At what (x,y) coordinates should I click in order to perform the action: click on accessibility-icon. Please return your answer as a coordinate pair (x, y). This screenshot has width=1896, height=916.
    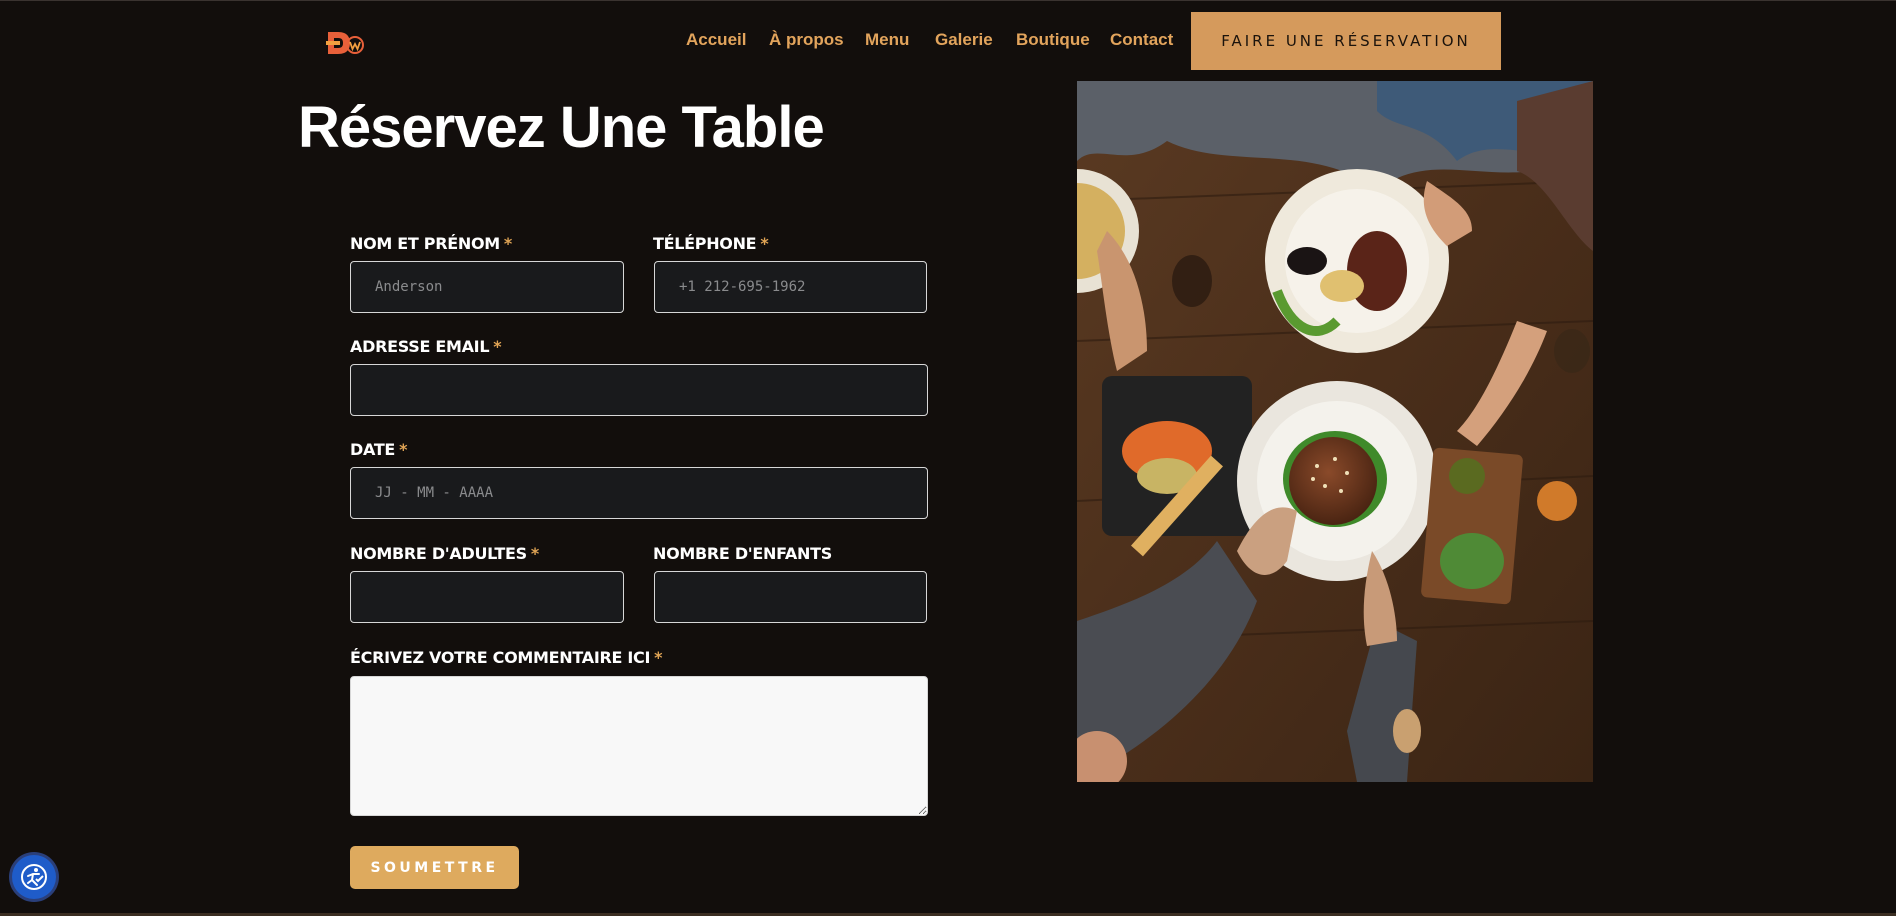
    Looking at the image, I should click on (34, 877).